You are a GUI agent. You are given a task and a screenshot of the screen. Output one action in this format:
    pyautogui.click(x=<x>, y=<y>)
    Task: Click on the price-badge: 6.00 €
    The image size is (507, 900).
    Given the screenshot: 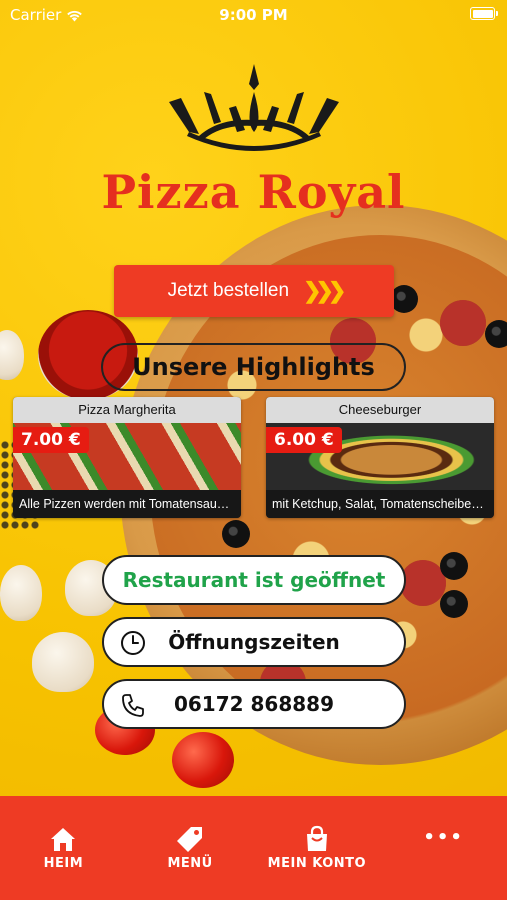 What is the action you would take?
    pyautogui.click(x=304, y=440)
    